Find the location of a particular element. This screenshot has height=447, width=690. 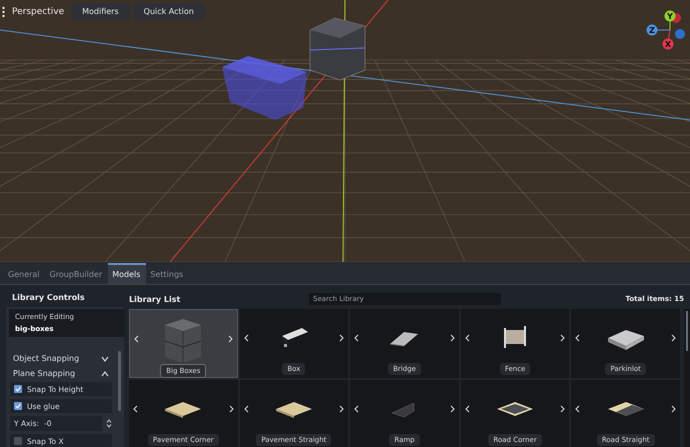

spinner-arrows-icon is located at coordinates (109, 423).